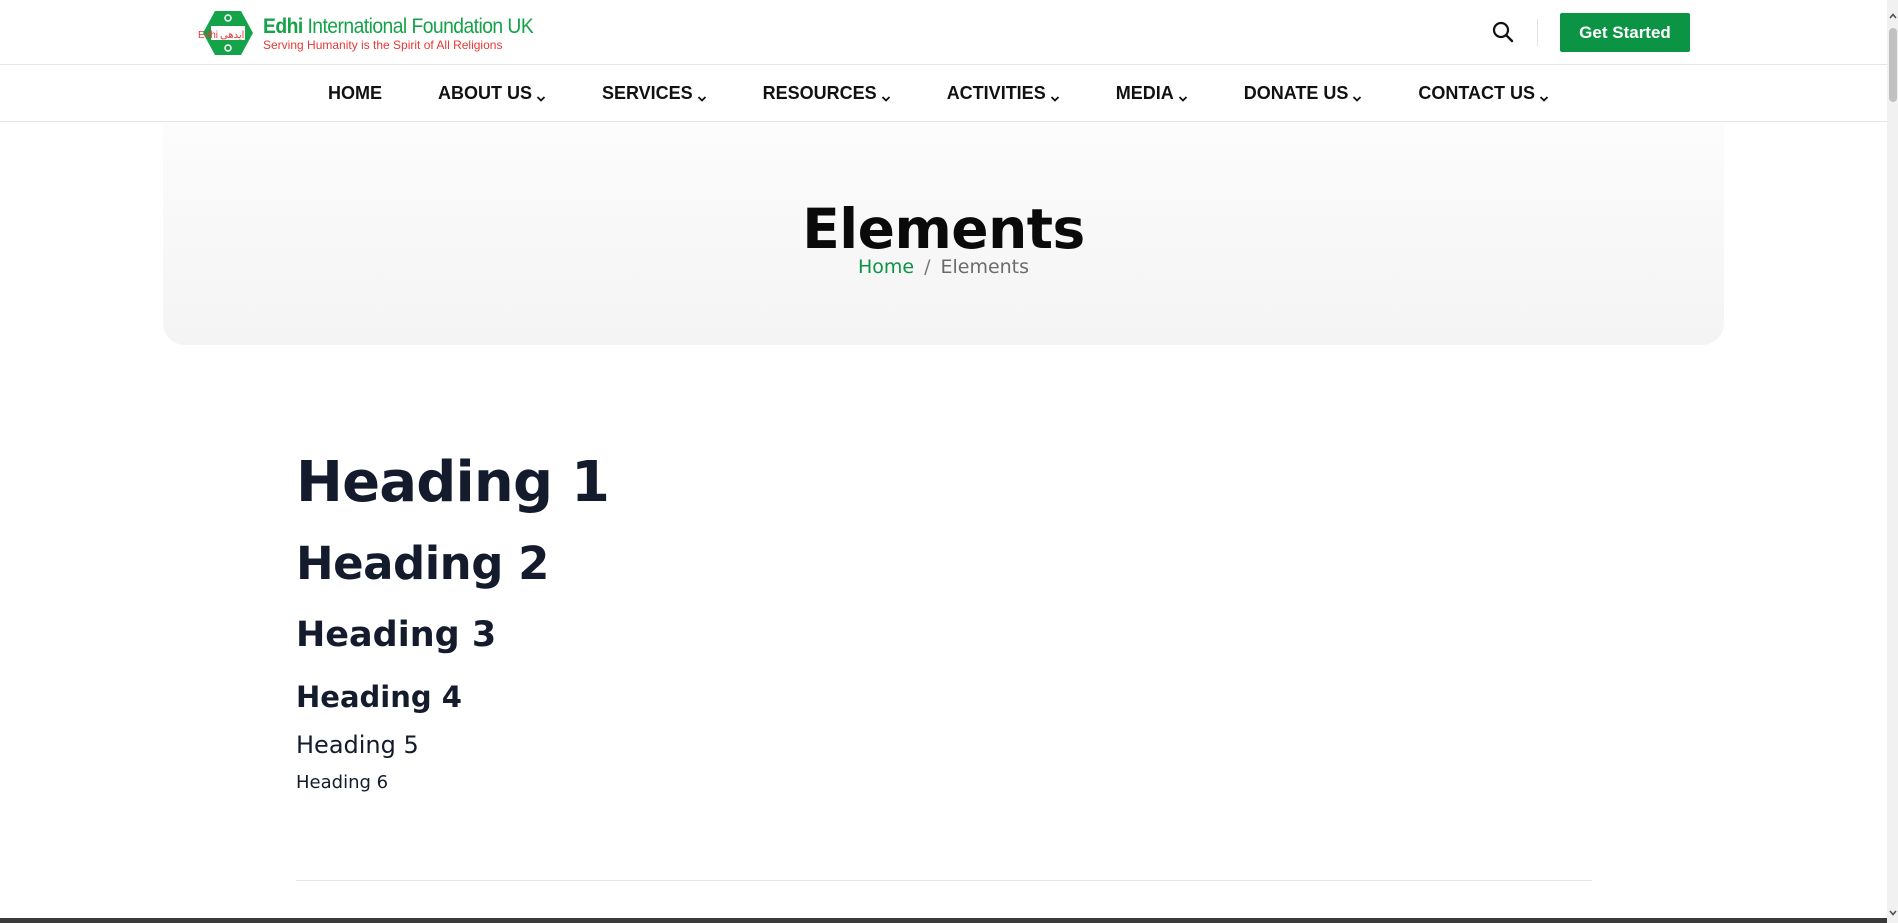 The height and width of the screenshot is (923, 1898). Describe the element at coordinates (1892, 461) in the screenshot. I see `vertical-scrollbar` at that location.